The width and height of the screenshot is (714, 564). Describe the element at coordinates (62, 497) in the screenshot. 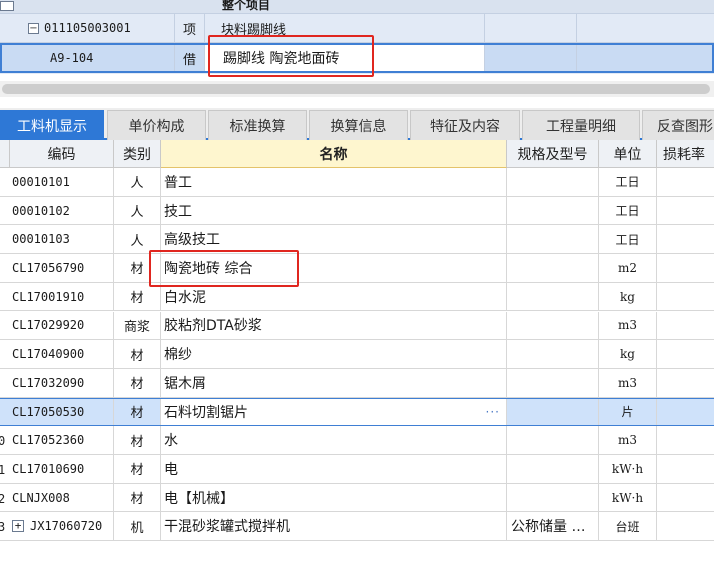

I see `cell-code: CLNJX008` at that location.